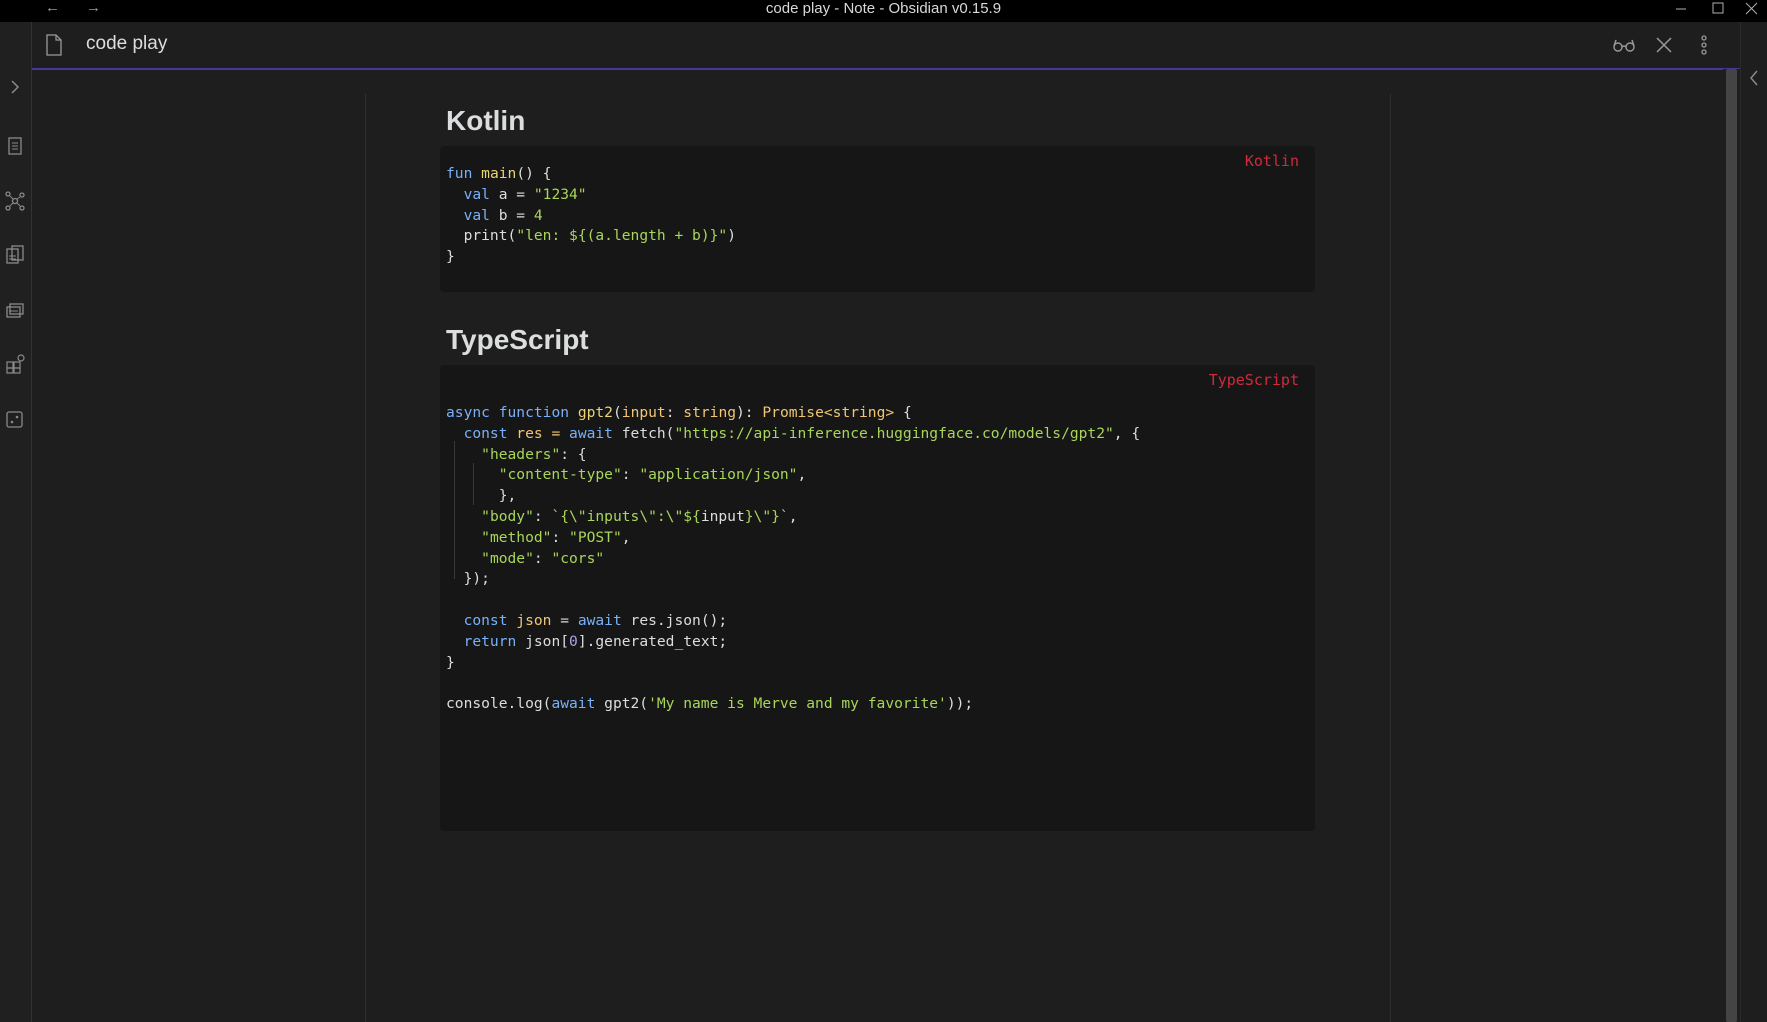 This screenshot has width=1767, height=1022. Describe the element at coordinates (1753, 522) in the screenshot. I see `right-sidebar-collapsed` at that location.